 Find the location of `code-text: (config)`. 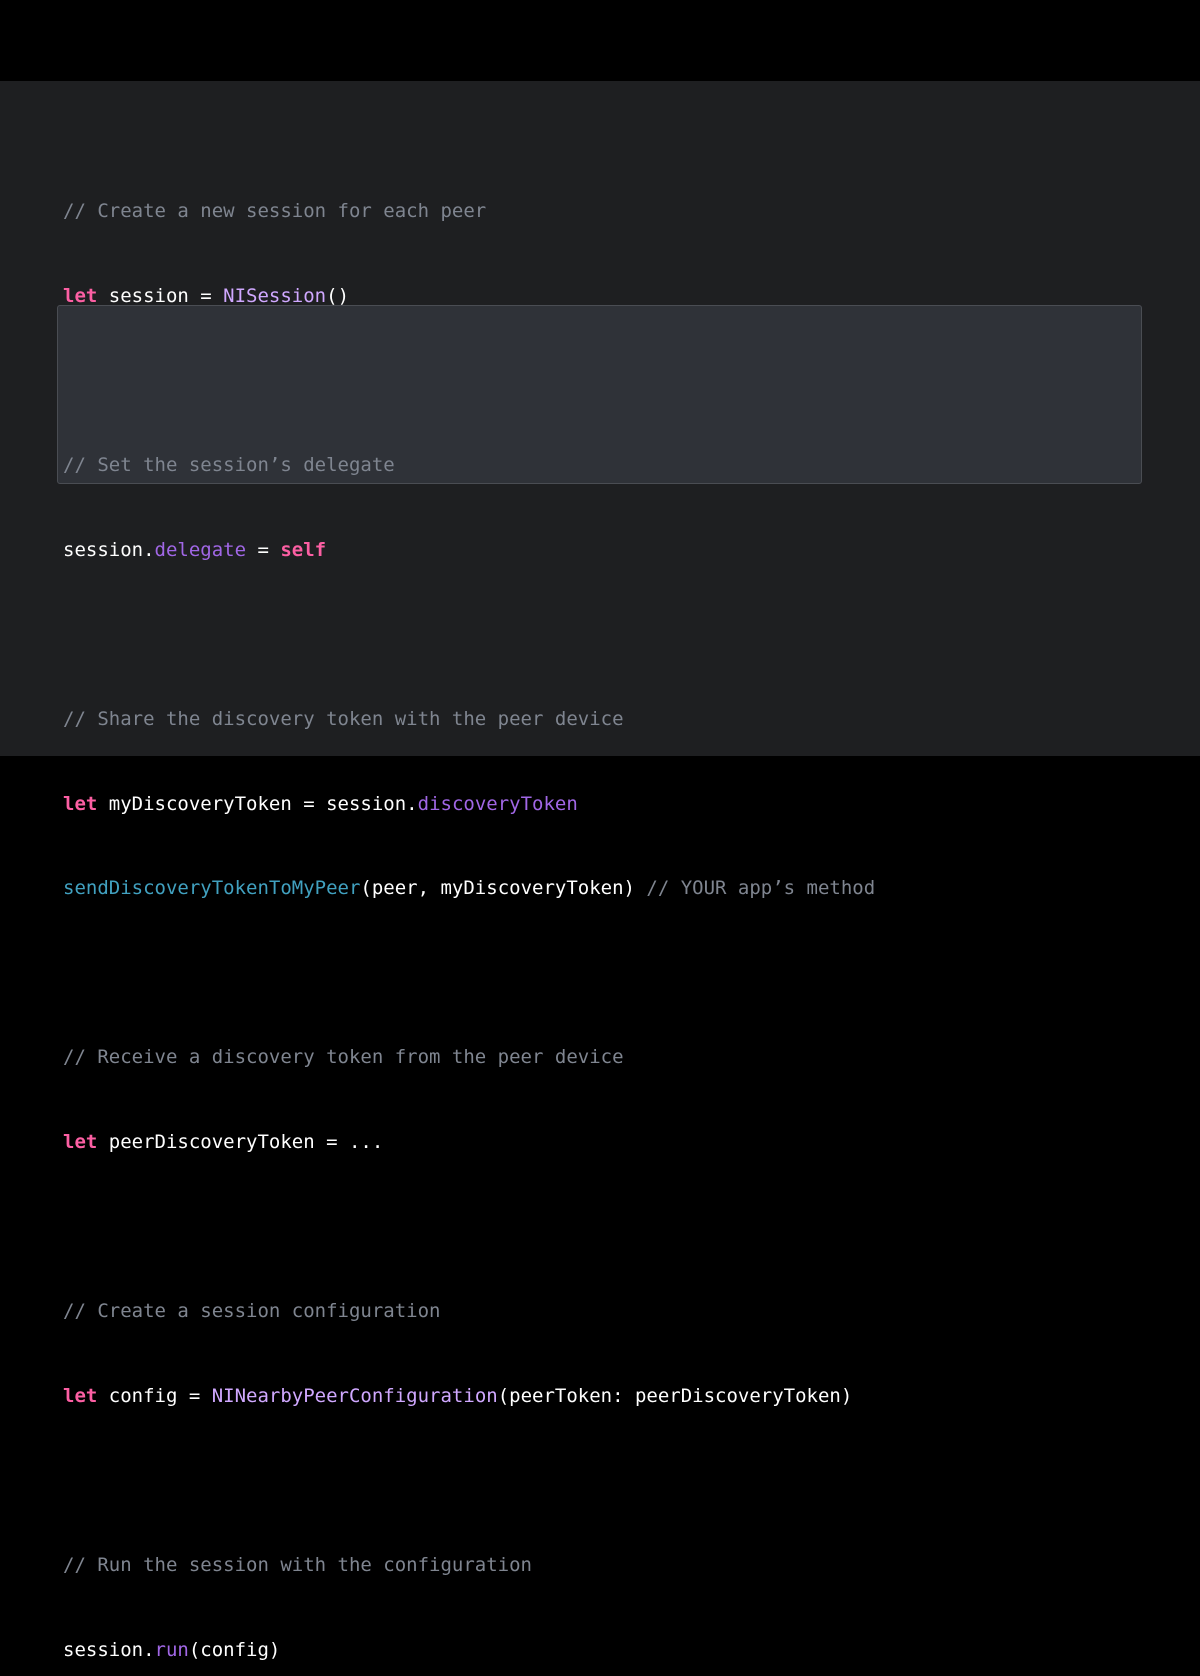

code-text: (config) is located at coordinates (234, 1649).